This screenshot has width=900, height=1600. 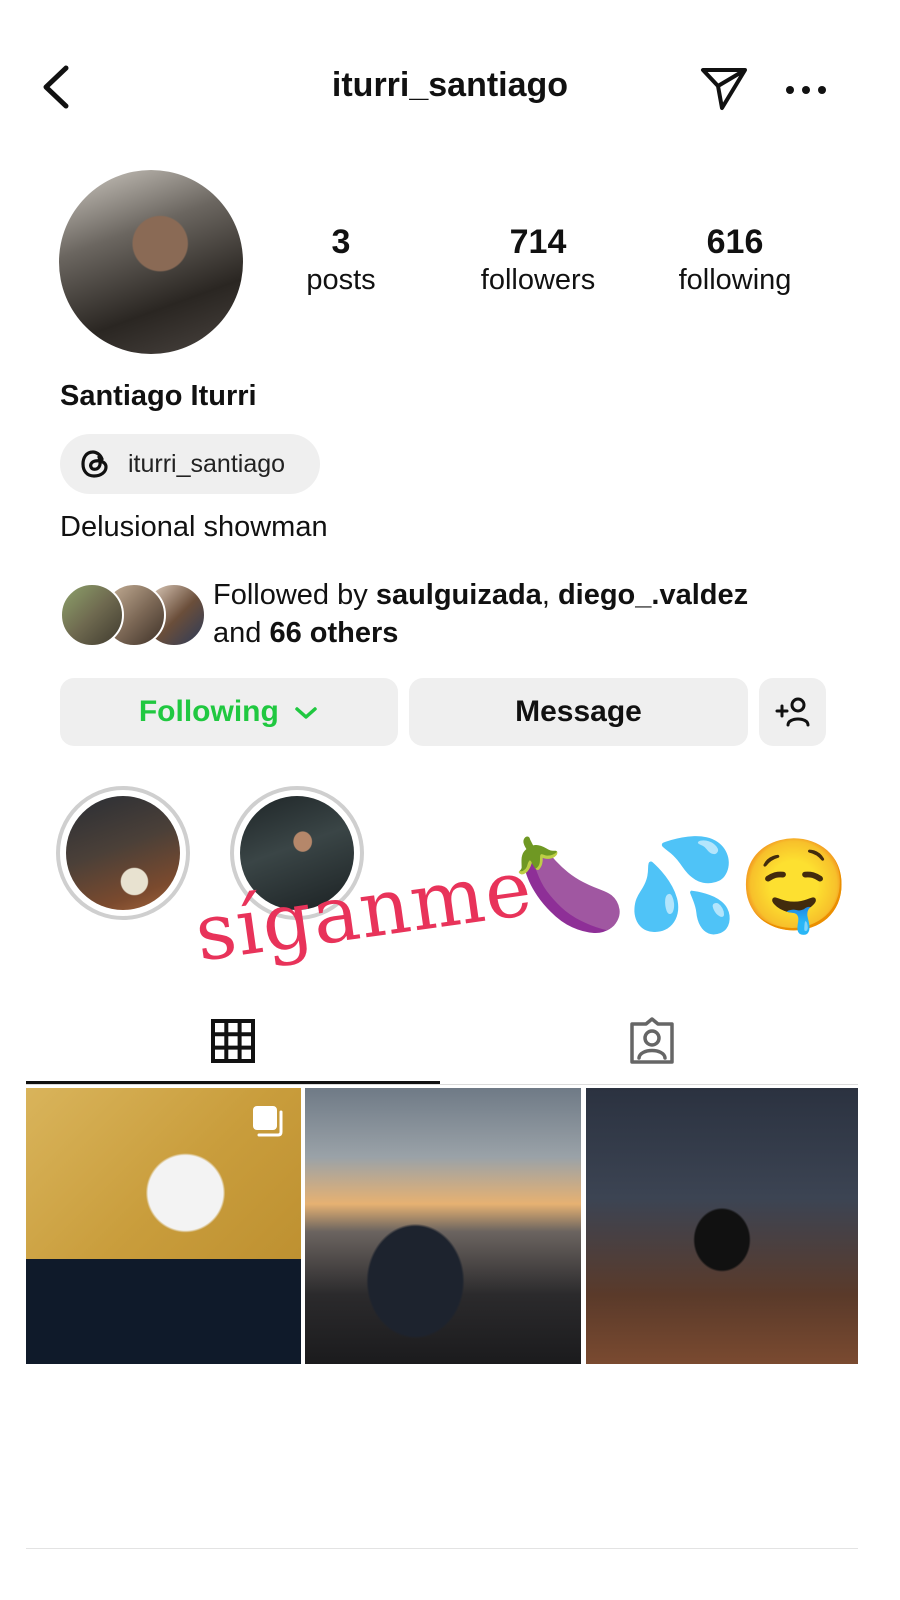 What do you see at coordinates (442, 1084) in the screenshot?
I see `tab-divider` at bounding box center [442, 1084].